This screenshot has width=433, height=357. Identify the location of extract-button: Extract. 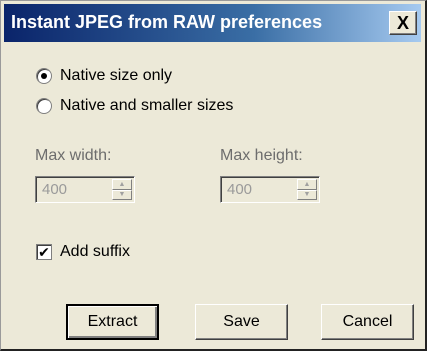
(112, 322).